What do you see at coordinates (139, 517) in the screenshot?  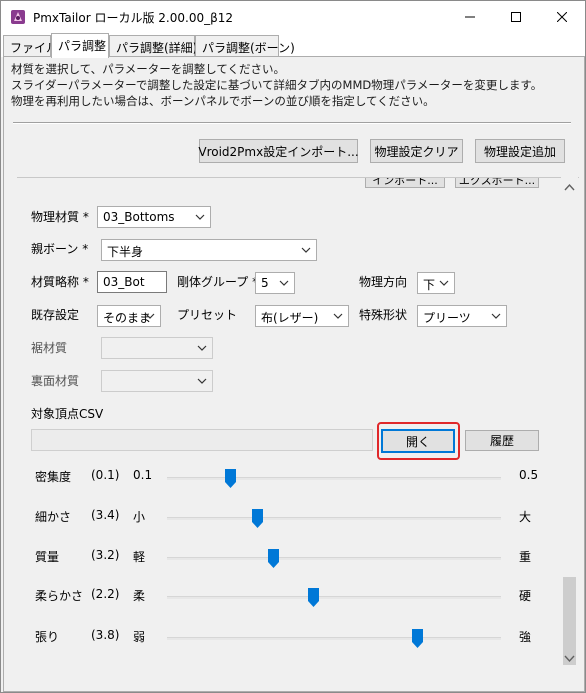 I see `slider-fineness-min: 小` at bounding box center [139, 517].